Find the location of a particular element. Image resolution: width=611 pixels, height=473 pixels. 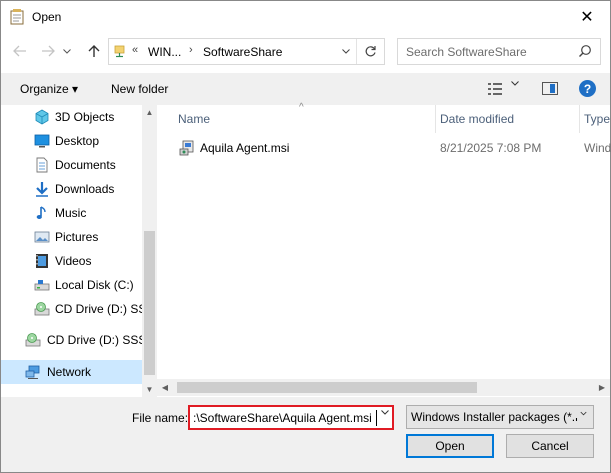

refresh-button is located at coordinates (370, 51).